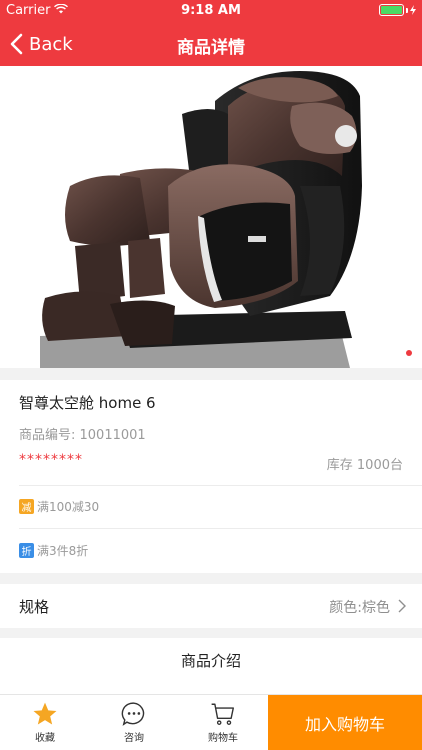  I want to click on charging-icon, so click(413, 10).